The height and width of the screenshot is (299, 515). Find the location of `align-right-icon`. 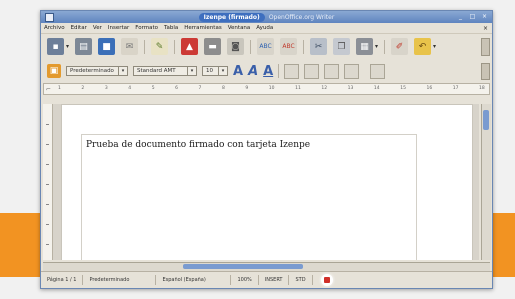

align-right-icon is located at coordinates (332, 71).